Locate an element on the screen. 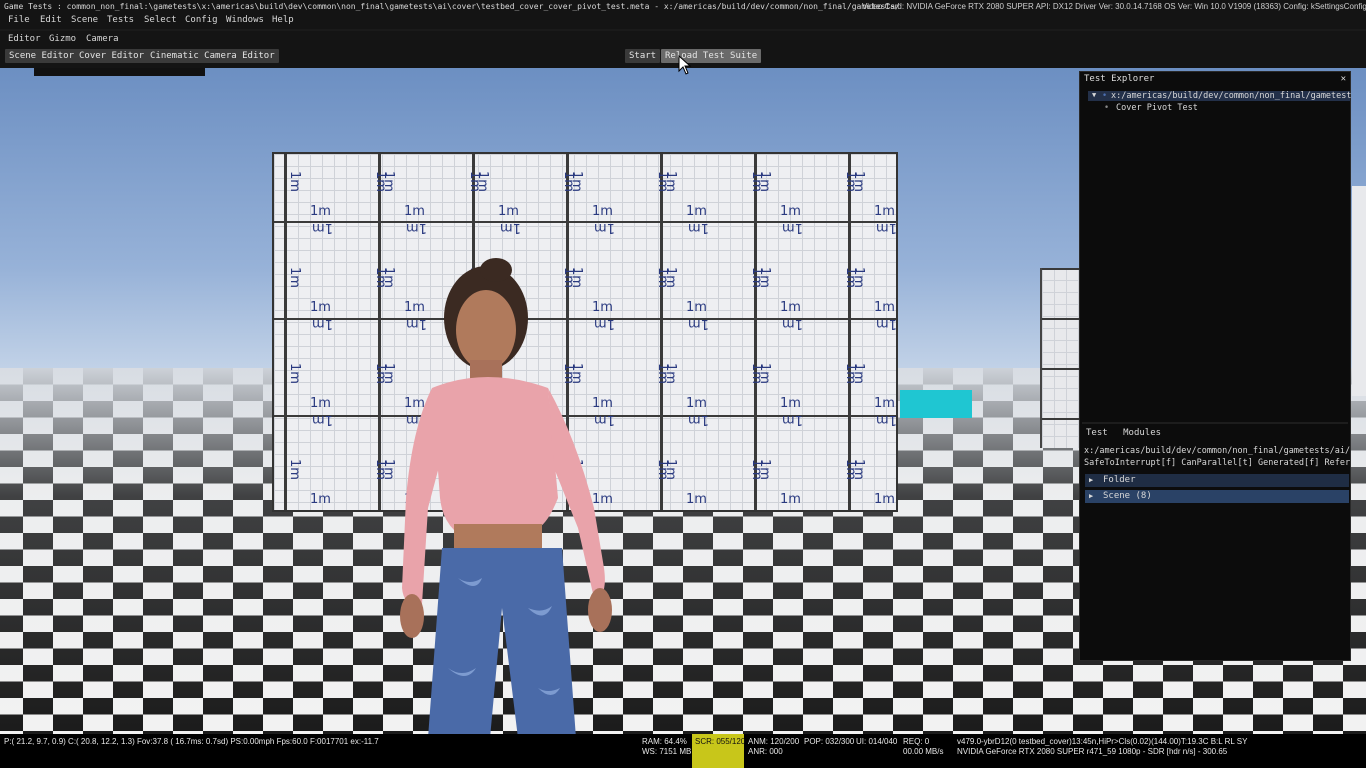  ram-usage: RAM: 64.4% is located at coordinates (664, 741).